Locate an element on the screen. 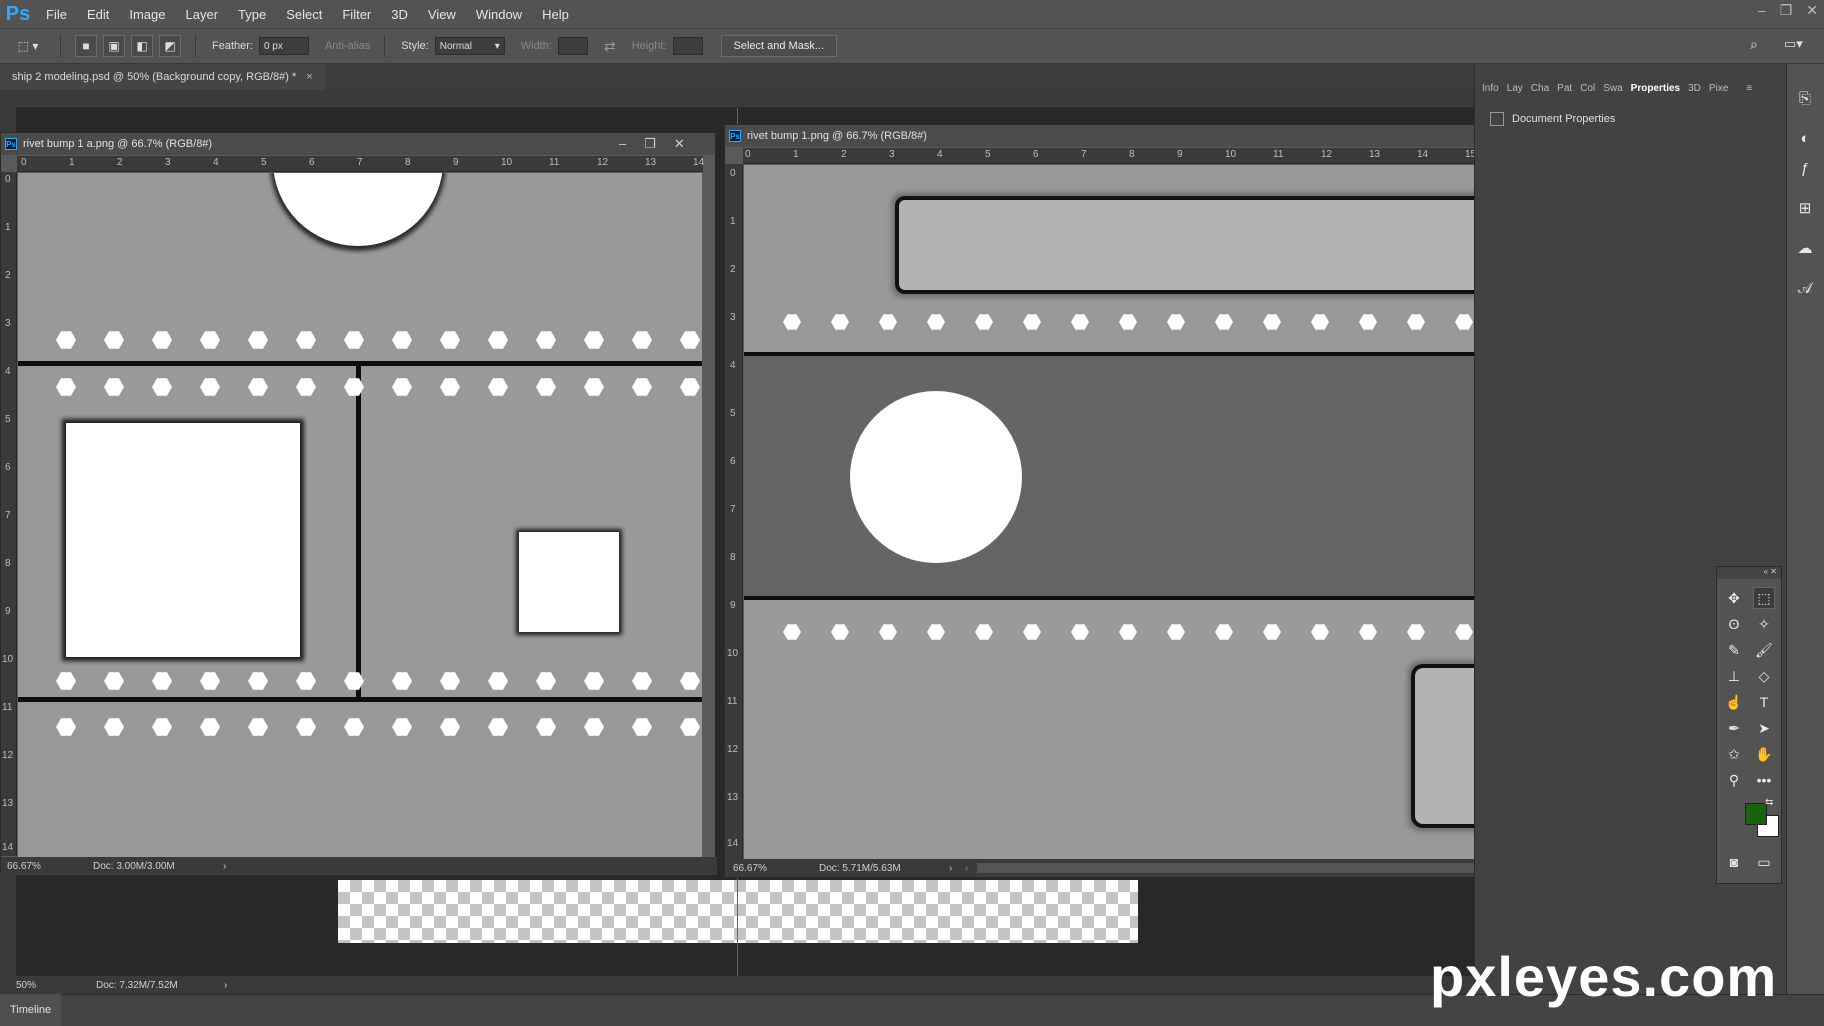 This screenshot has width=1824, height=1026. main-zoom-value: 50% is located at coordinates (56, 985).